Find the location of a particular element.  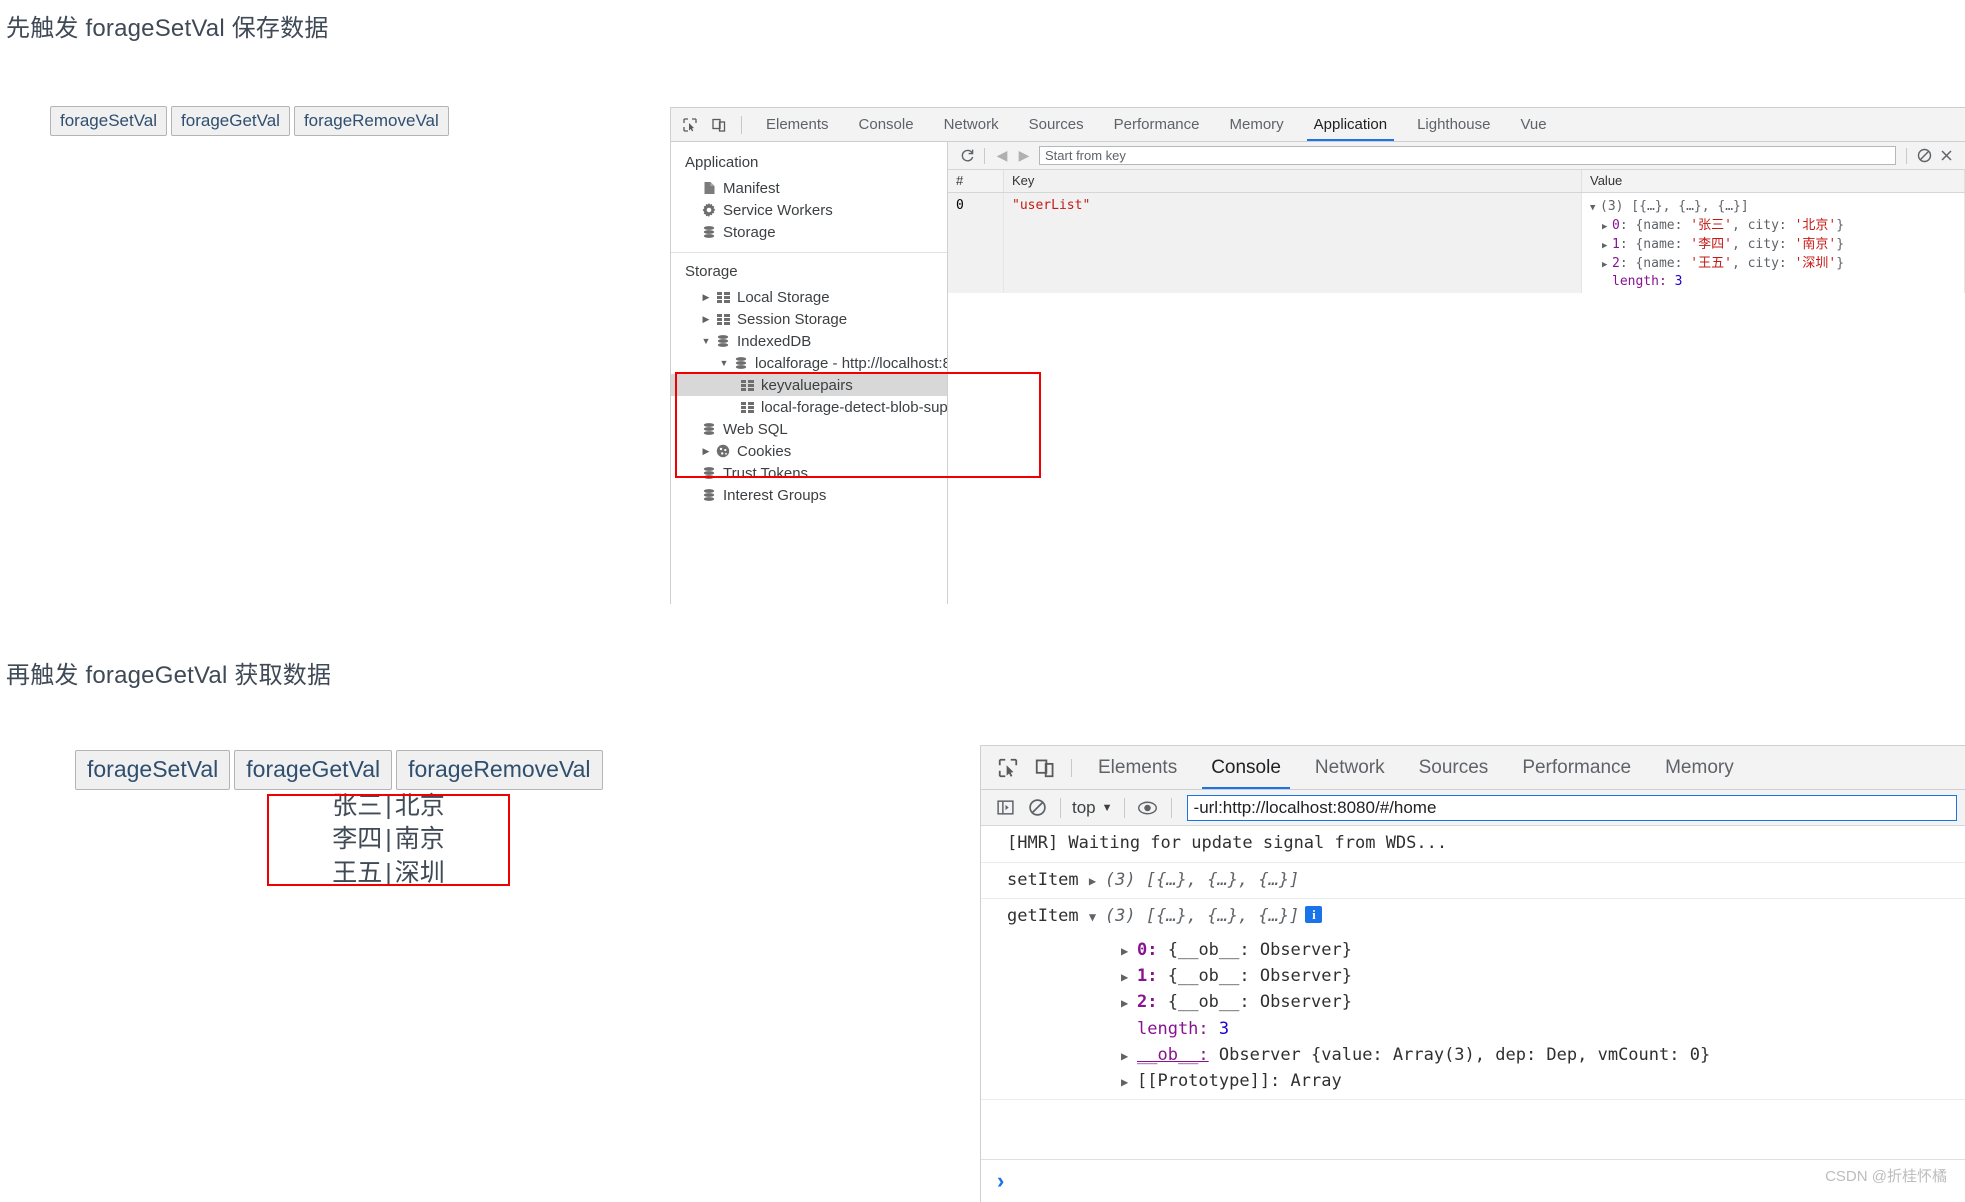

console-prompt: › is located at coordinates (1473, 1180).